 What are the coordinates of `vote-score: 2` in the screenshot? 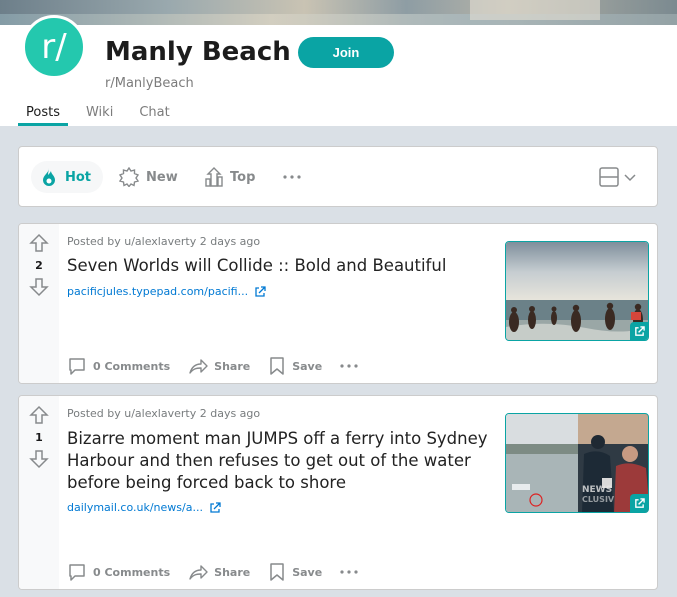 It's located at (39, 265).